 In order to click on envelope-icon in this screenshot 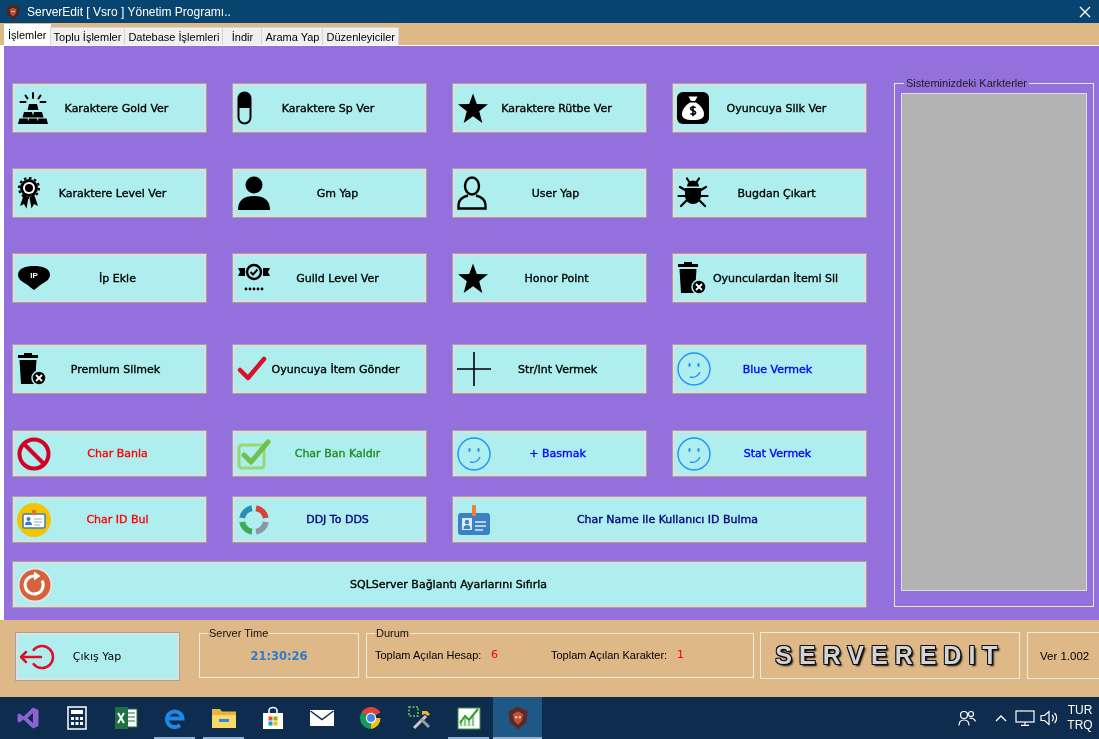, I will do `click(321, 718)`.